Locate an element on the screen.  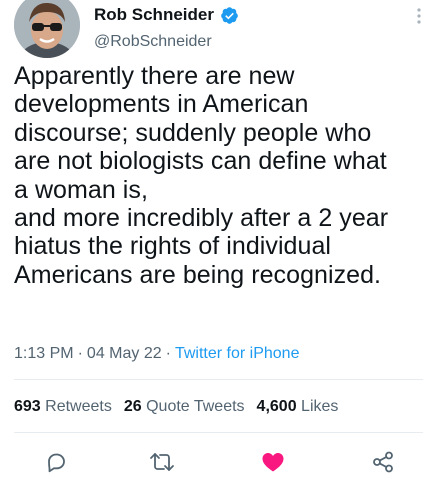
action-bar is located at coordinates (218, 463).